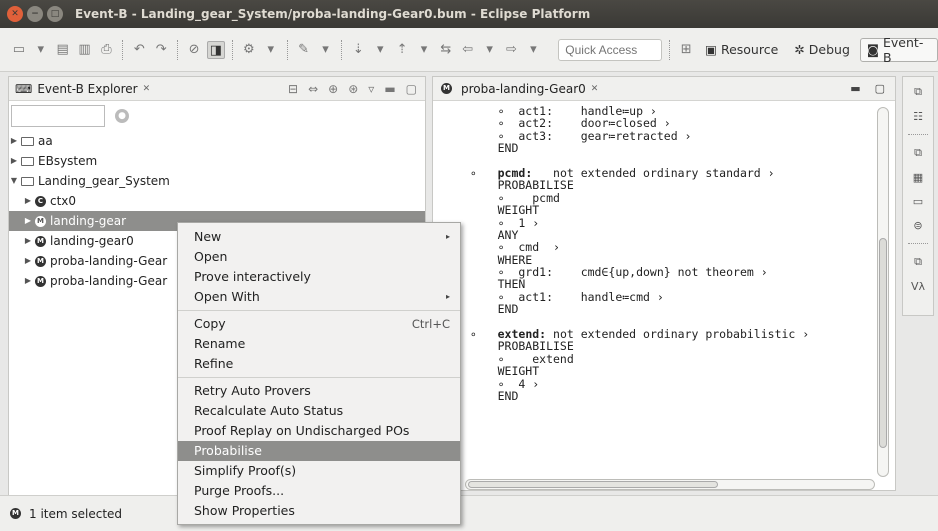 Image resolution: width=938 pixels, height=531 pixels. I want to click on annotation-icon: ✎, so click(304, 50).